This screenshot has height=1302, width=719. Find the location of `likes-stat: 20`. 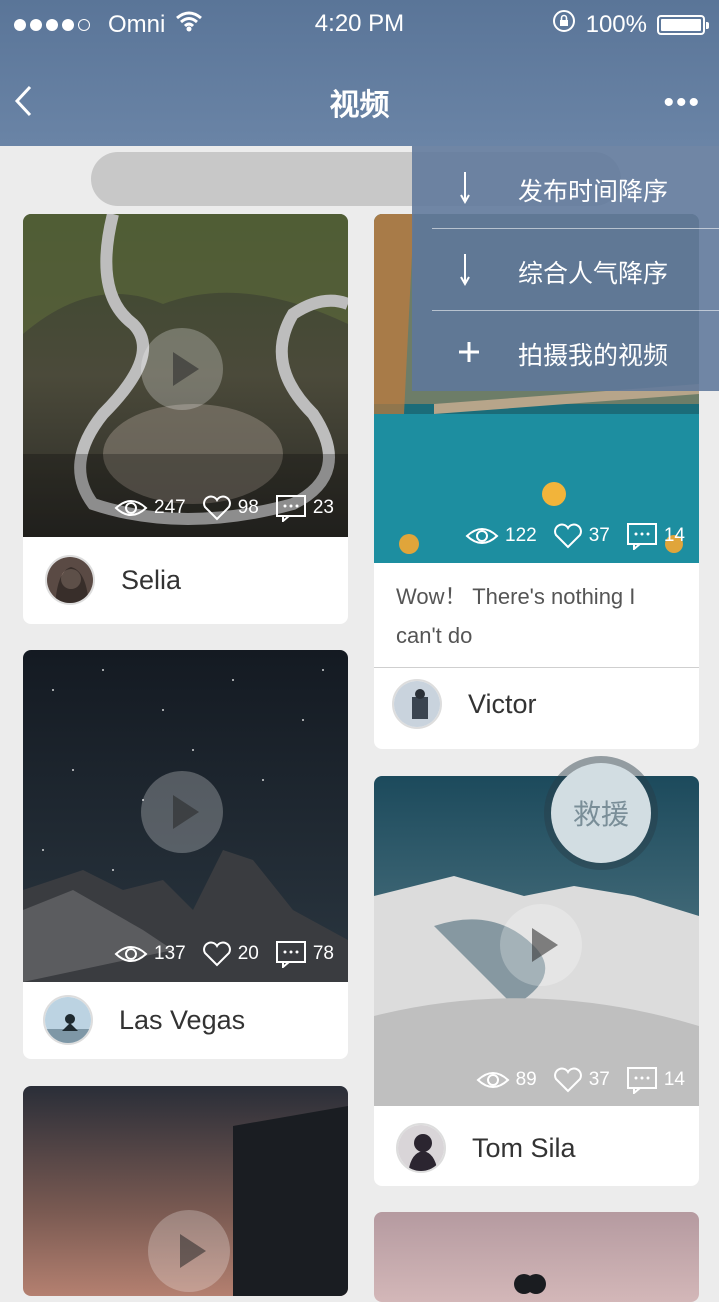

likes-stat: 20 is located at coordinates (230, 954).